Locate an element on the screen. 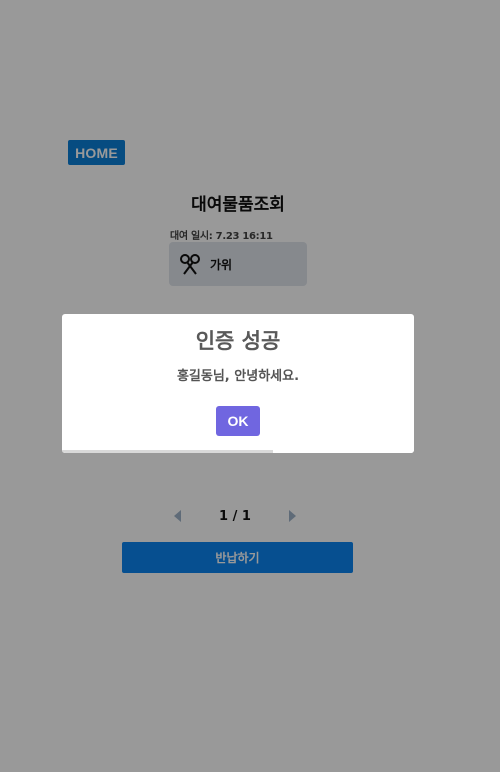 This screenshot has width=500, height=772. dialog-title: 인증 성공 is located at coordinates (238, 341).